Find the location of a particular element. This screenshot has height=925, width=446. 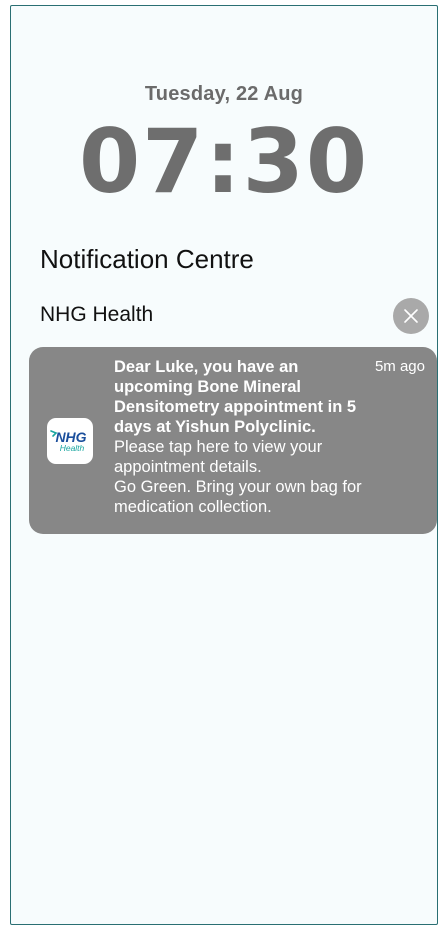

message-line: Please tap here to view your is located at coordinates (218, 447).